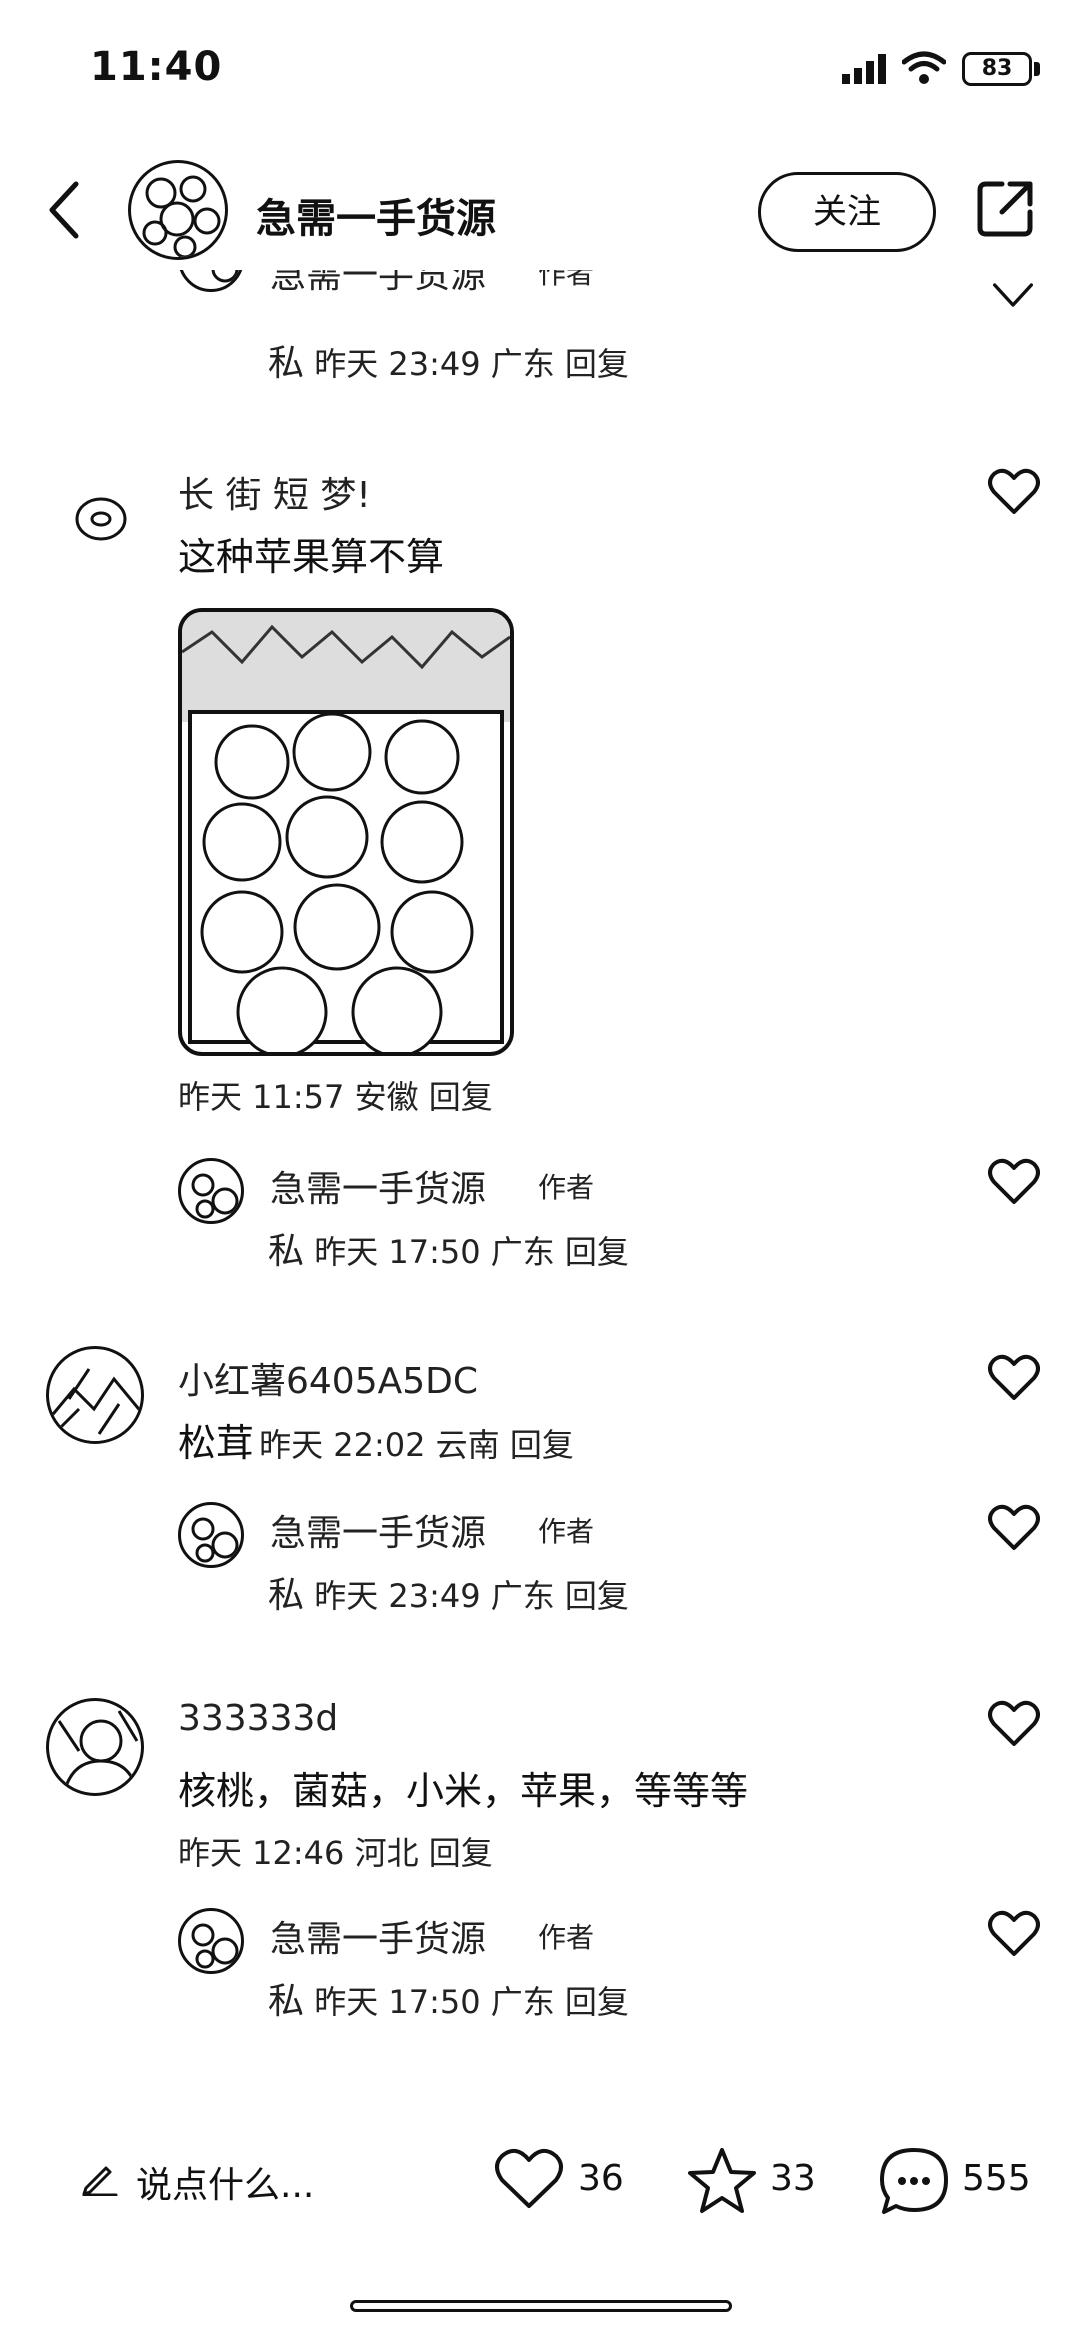 This screenshot has width=1080, height=2337. What do you see at coordinates (1037, 69) in the screenshot?
I see `battery-tip` at bounding box center [1037, 69].